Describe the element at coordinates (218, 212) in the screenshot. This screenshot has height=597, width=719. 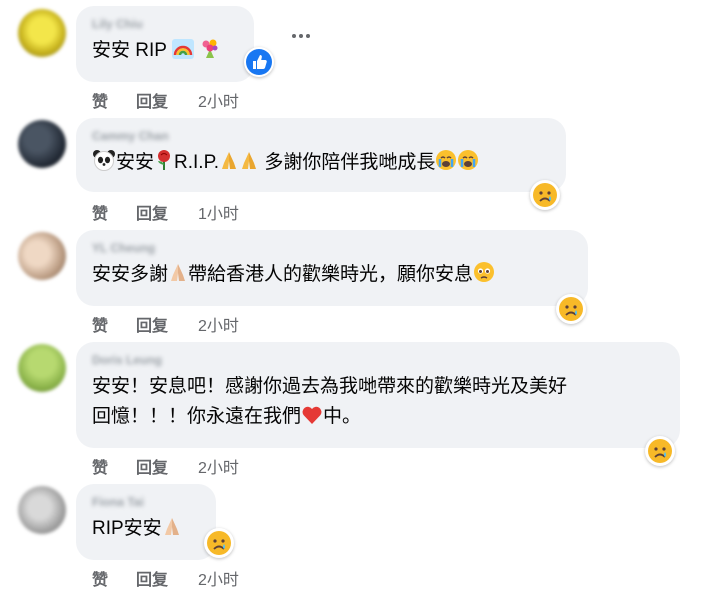
I see `timestamp: 1小时` at that location.